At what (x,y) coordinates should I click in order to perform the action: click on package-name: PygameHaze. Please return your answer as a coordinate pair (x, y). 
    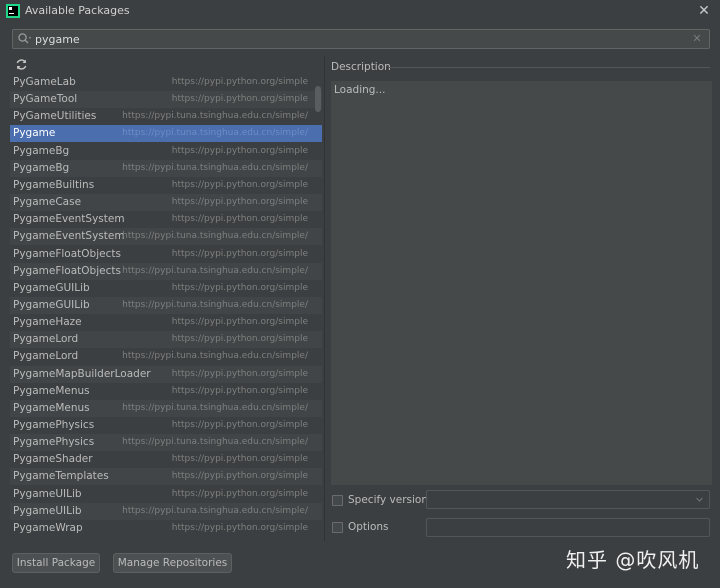
    Looking at the image, I should click on (47, 322).